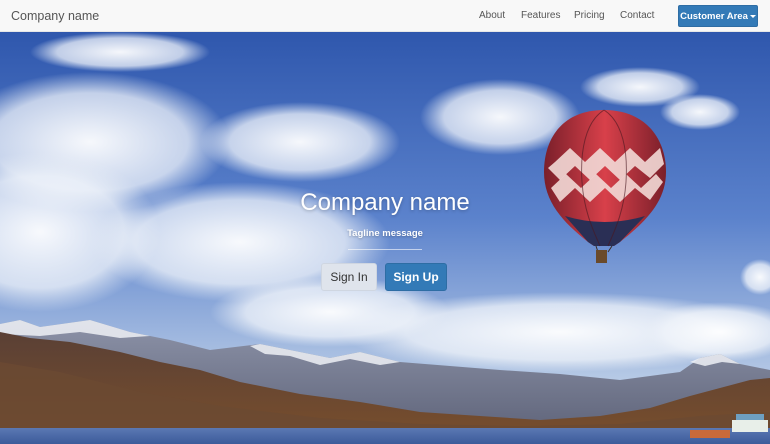 The image size is (770, 444). I want to click on customer-area-label: Customer Area, so click(714, 16).